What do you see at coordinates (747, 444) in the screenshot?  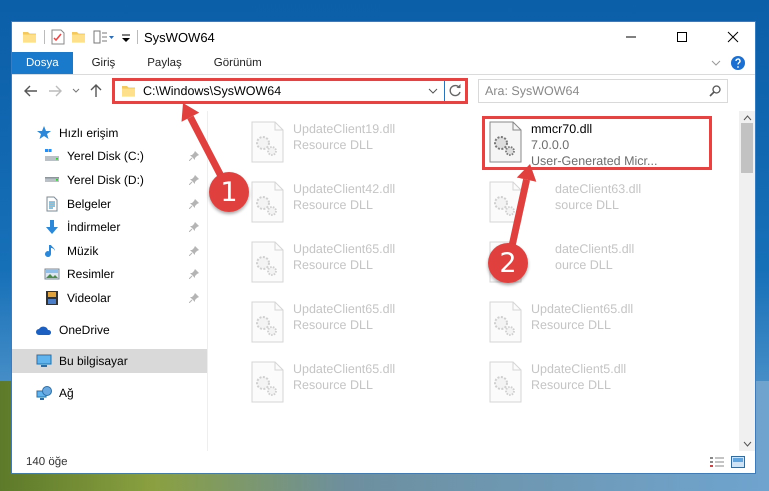 I see `scroll-down-icon` at bounding box center [747, 444].